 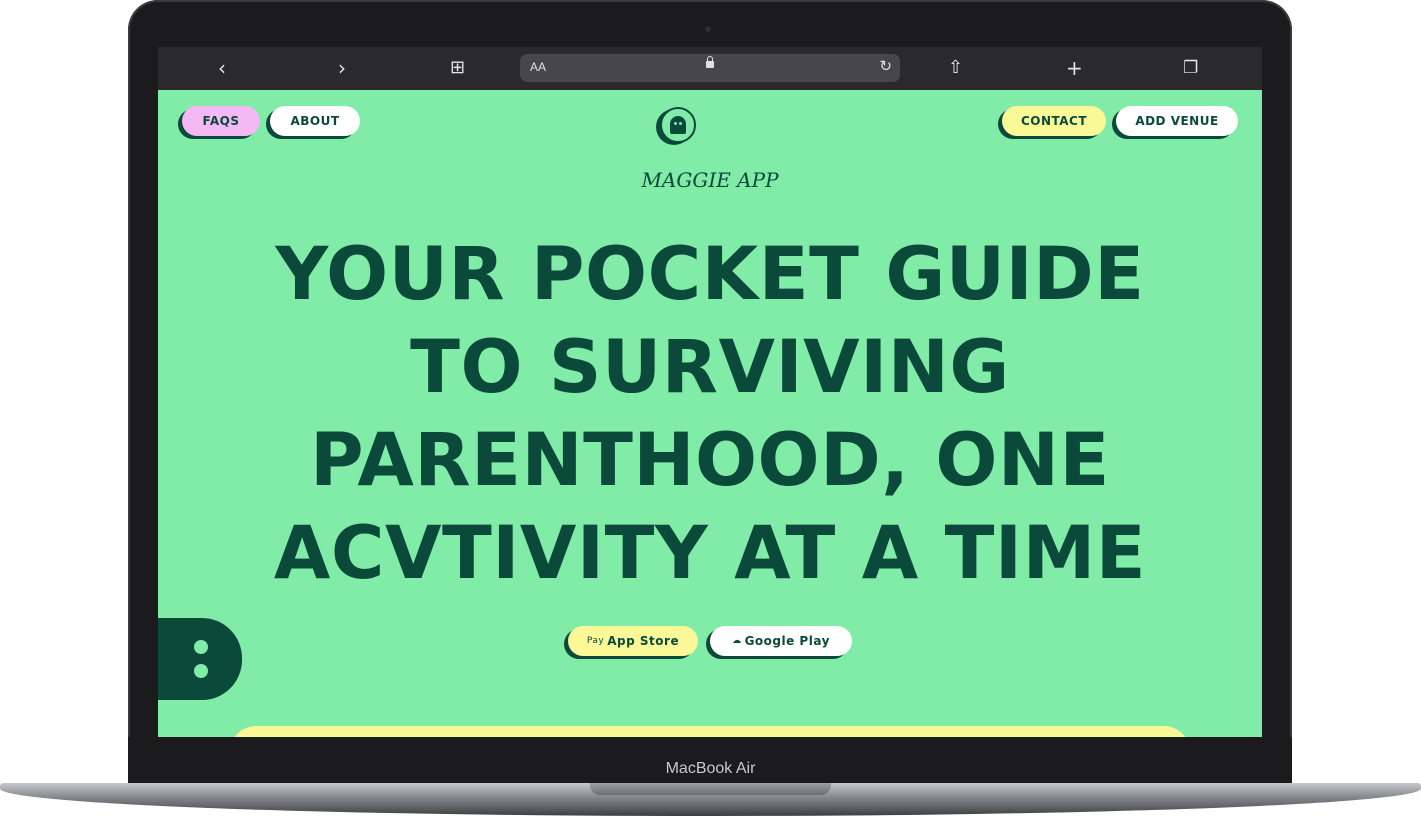 I want to click on headline-line: YOUR POCKET GUIDE, so click(x=710, y=274).